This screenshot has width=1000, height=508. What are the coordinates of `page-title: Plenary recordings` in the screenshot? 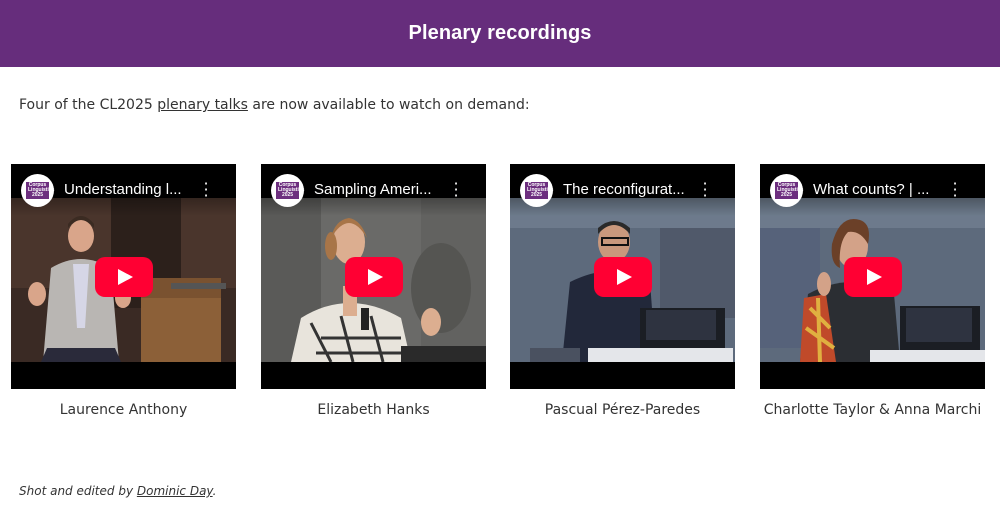 It's located at (500, 33).